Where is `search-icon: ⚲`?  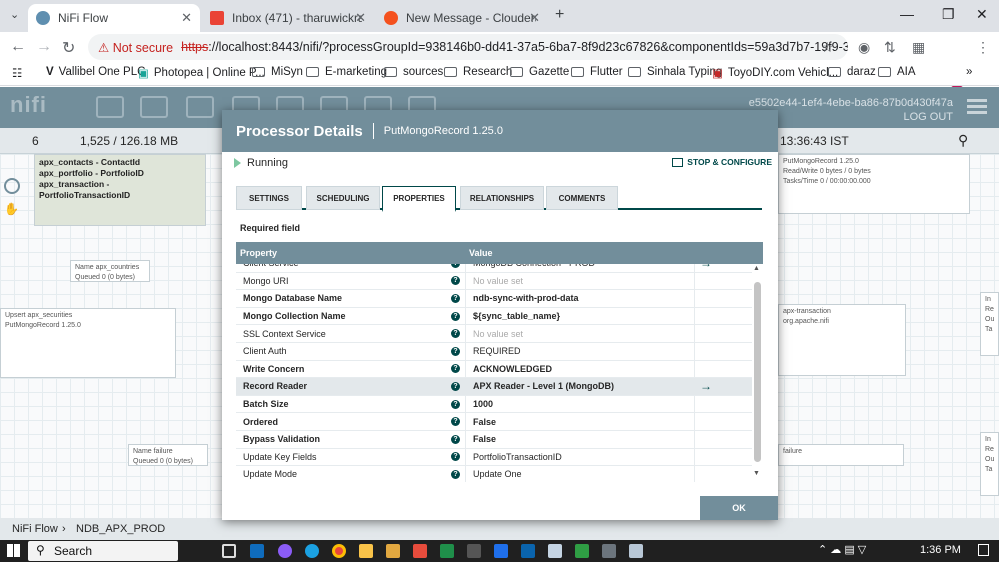 search-icon: ⚲ is located at coordinates (963, 140).